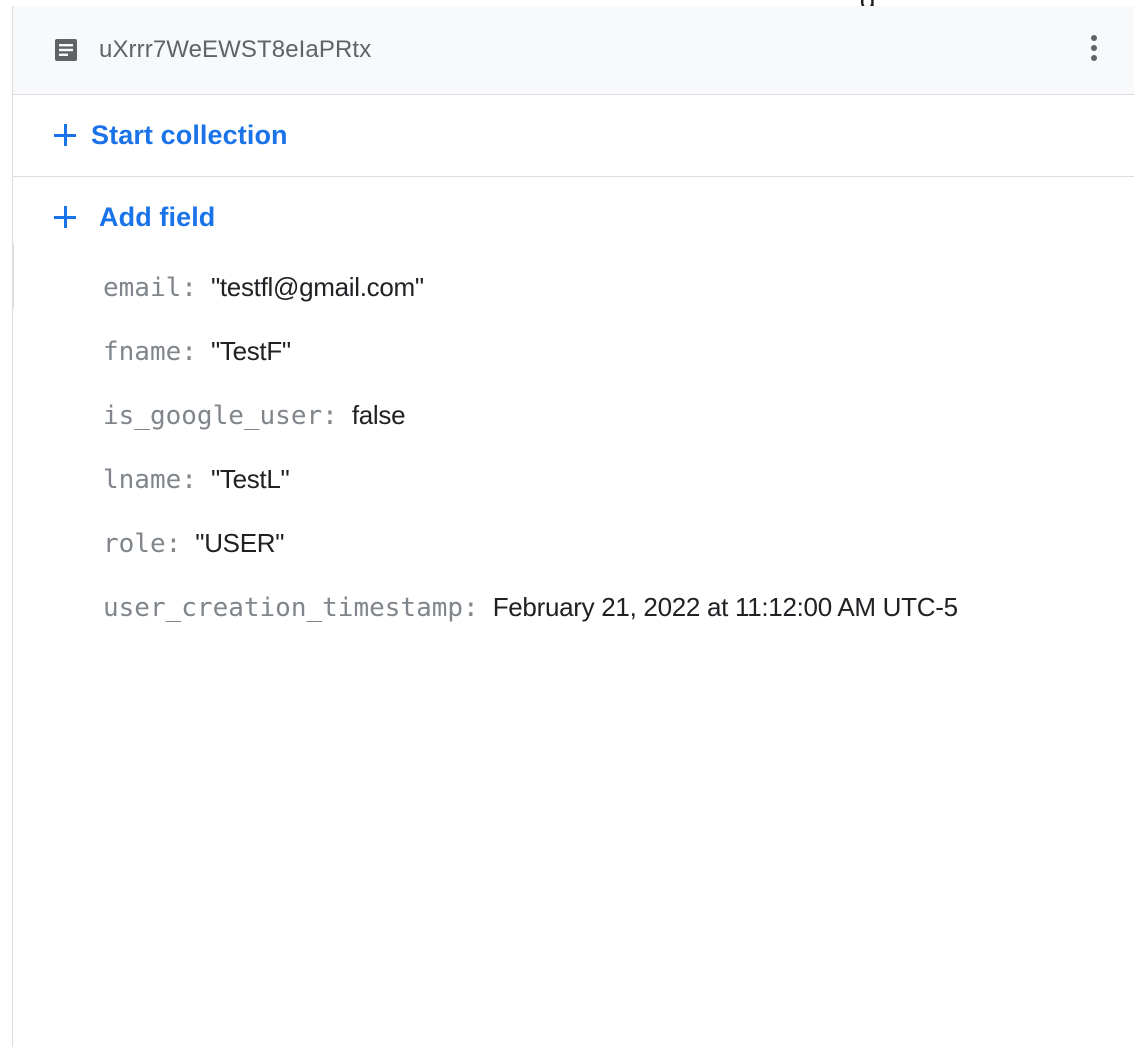 The width and height of the screenshot is (1134, 1047). What do you see at coordinates (250, 479) in the screenshot?
I see `field-value: "TestL"` at bounding box center [250, 479].